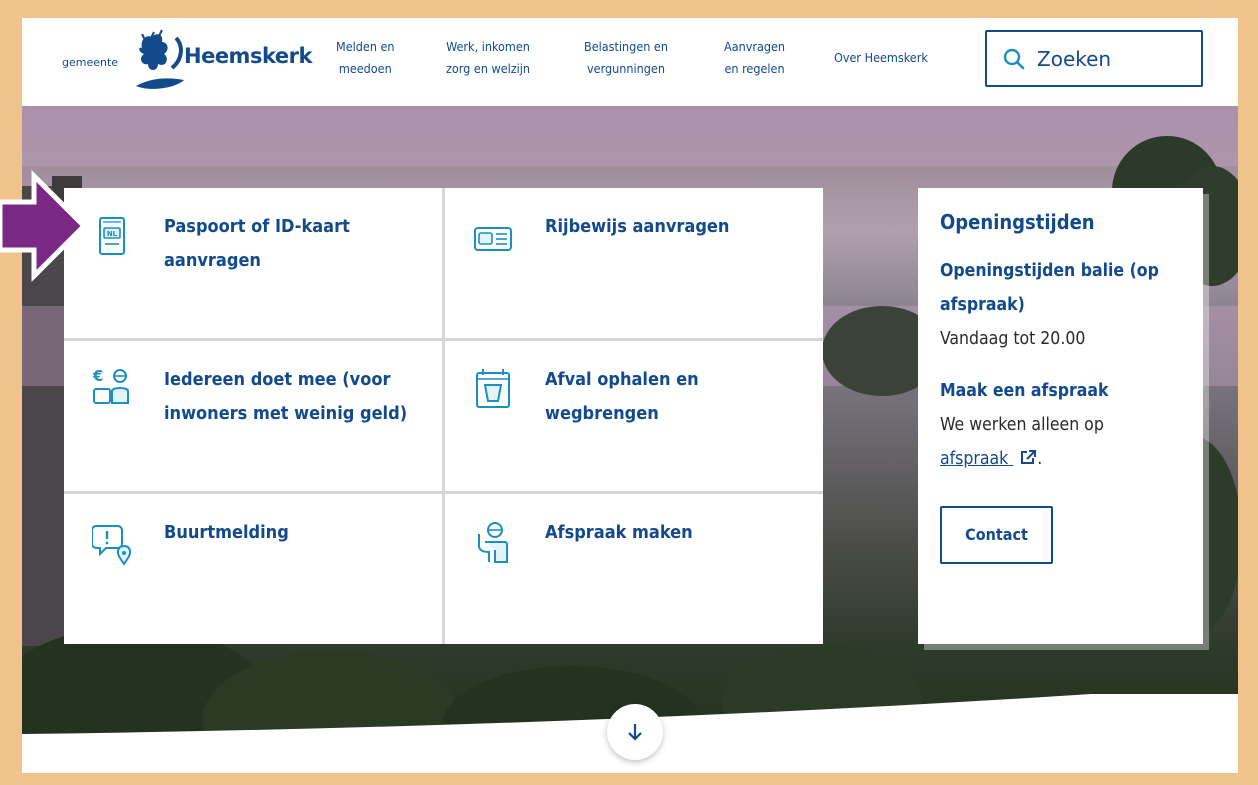 The height and width of the screenshot is (785, 1258). I want to click on waste-bin-icon, so click(493, 388).